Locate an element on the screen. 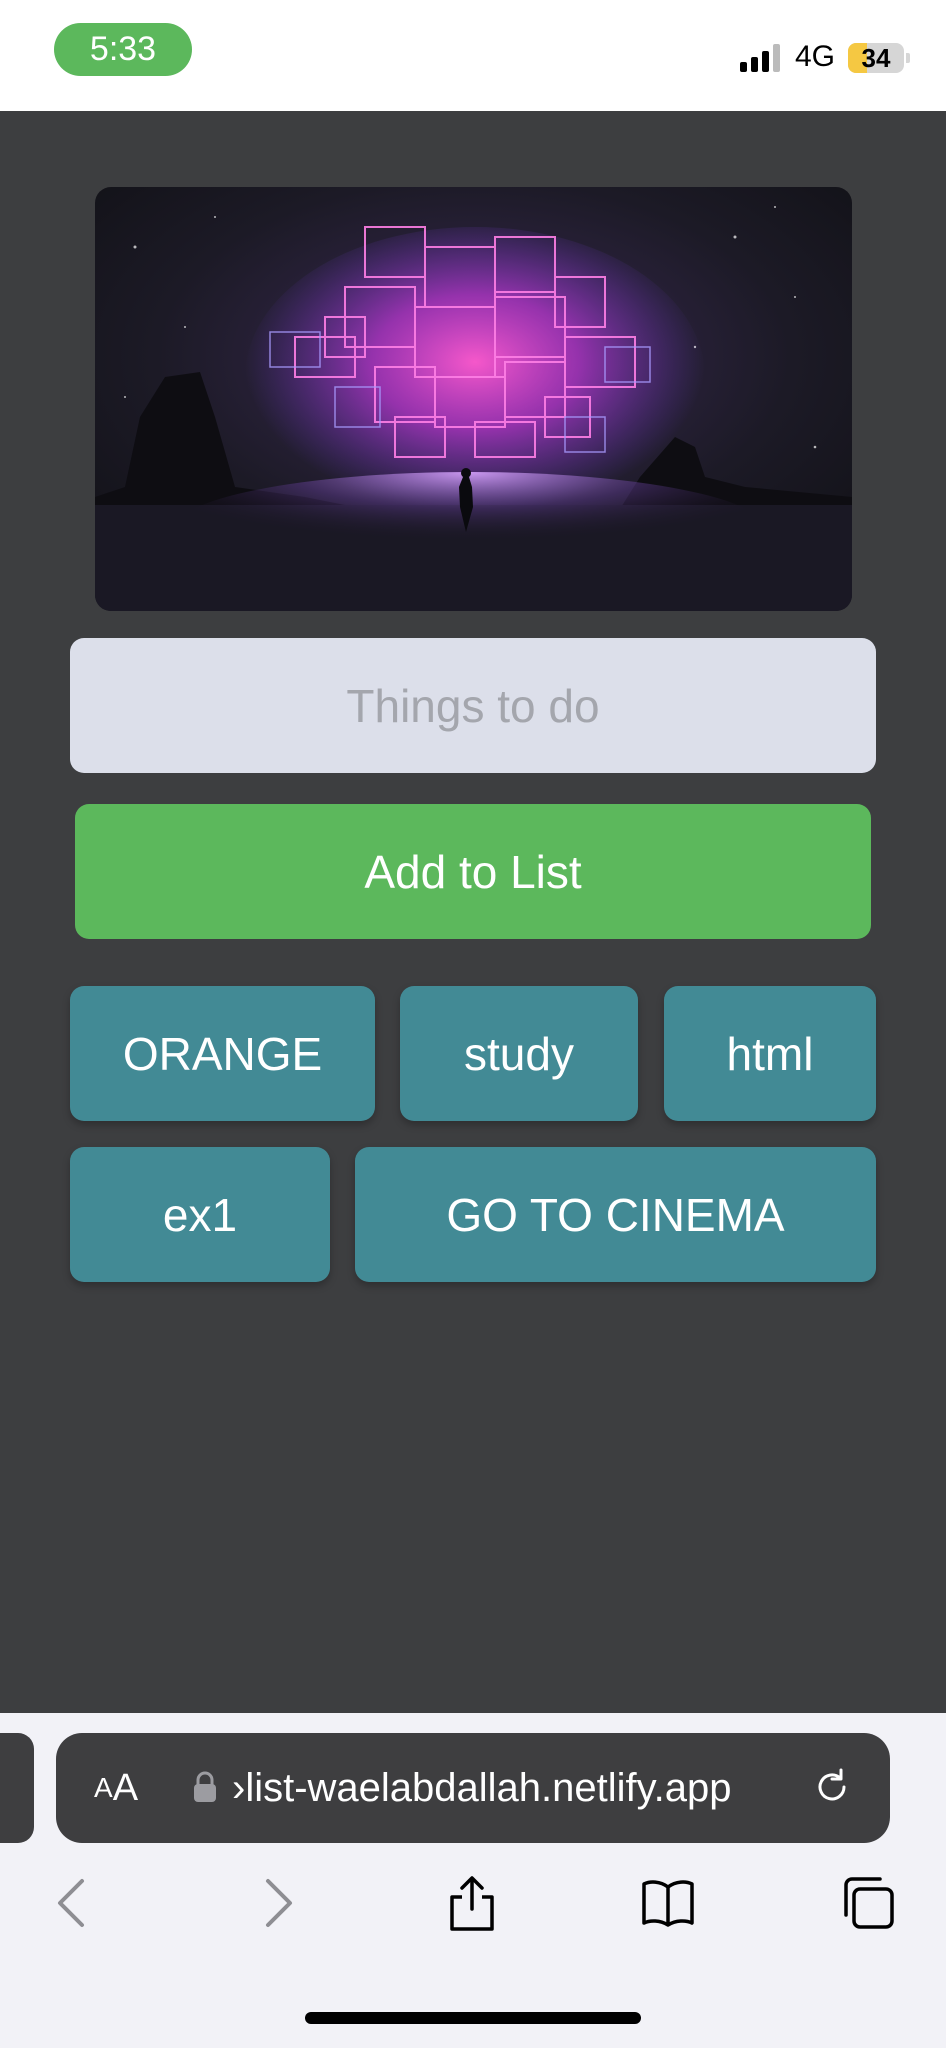 This screenshot has width=946, height=2048. network-type: 4G is located at coordinates (815, 56).